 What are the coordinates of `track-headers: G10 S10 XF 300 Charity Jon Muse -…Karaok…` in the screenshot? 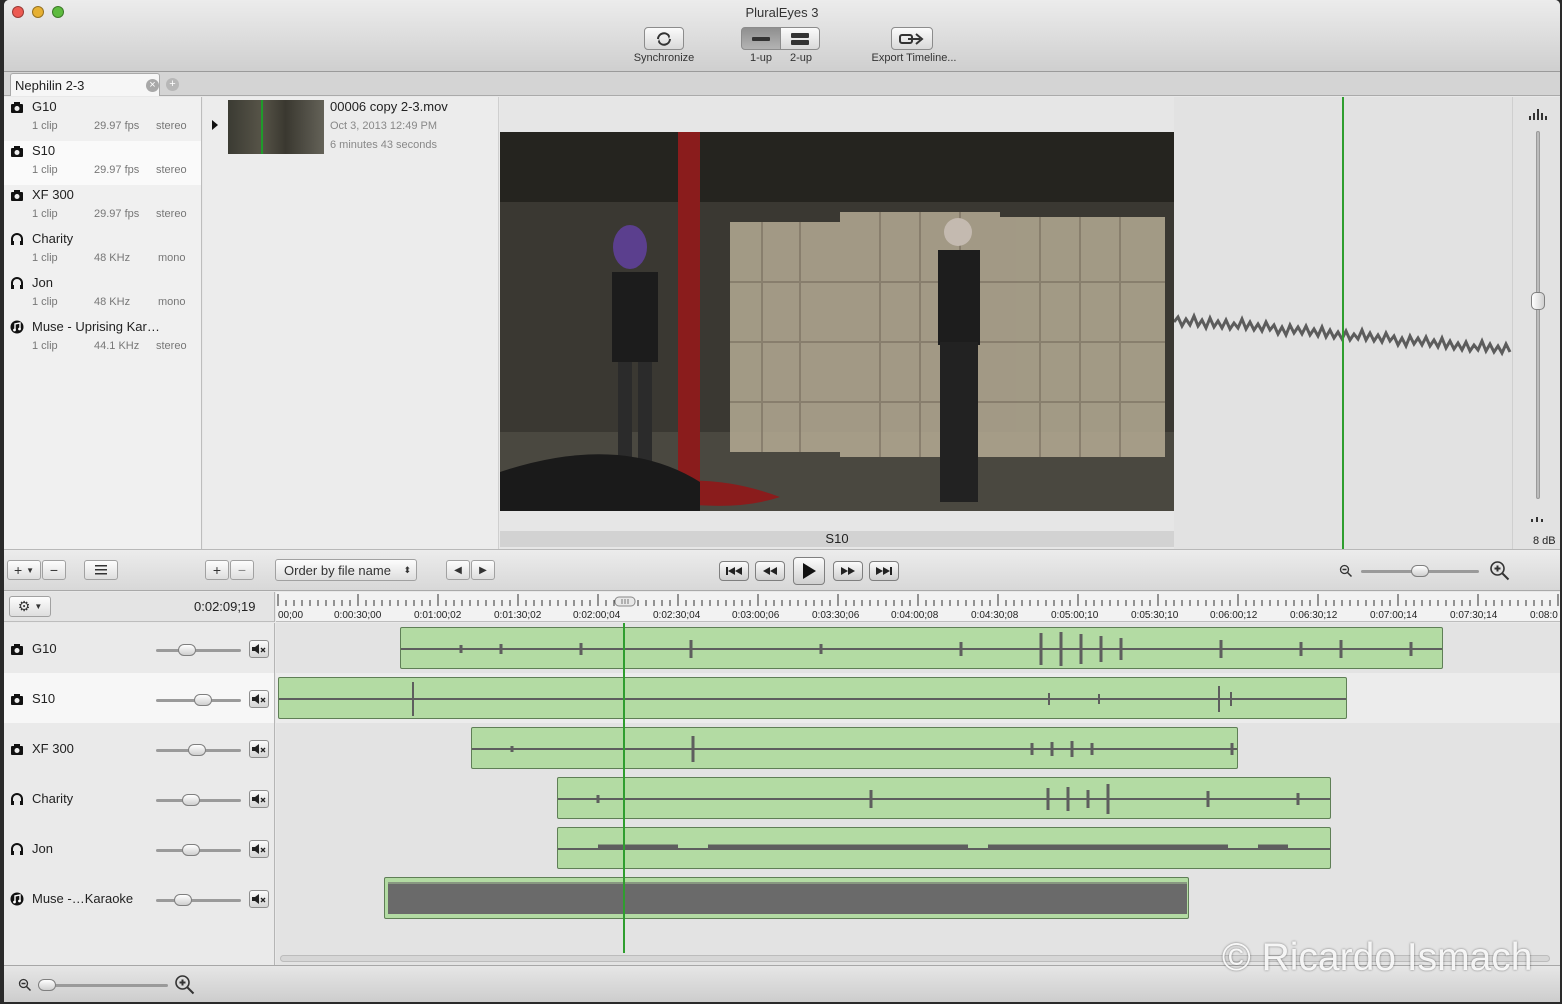 It's located at (139, 794).